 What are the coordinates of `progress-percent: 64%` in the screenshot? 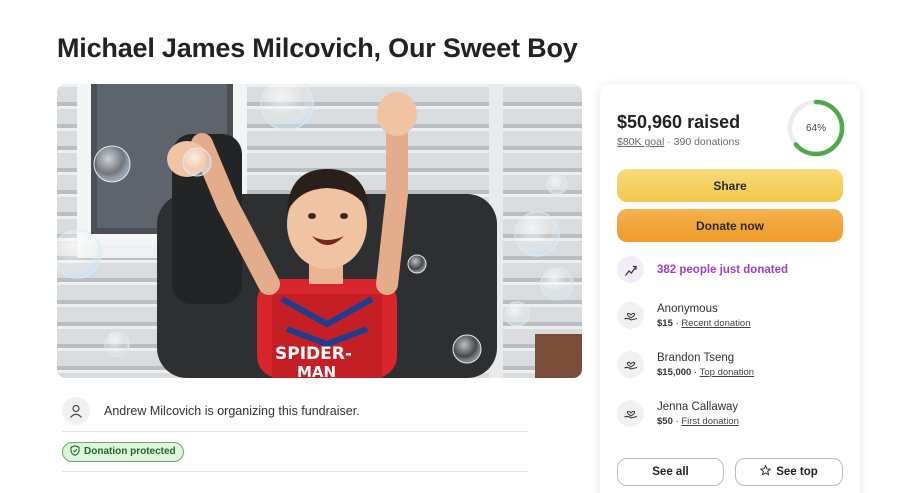 It's located at (815, 128).